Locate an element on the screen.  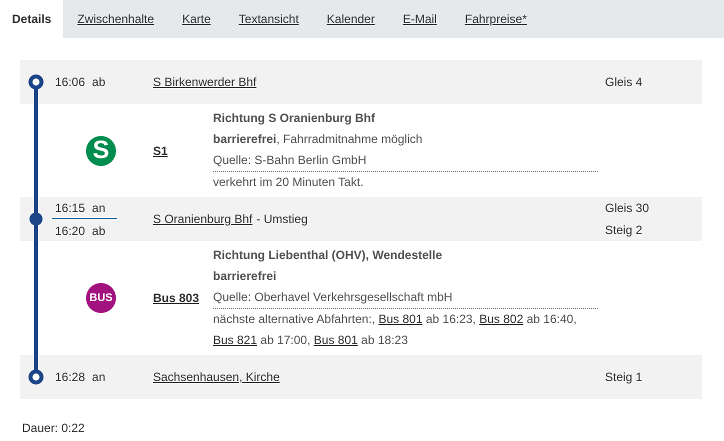
station-note: - Umstieg is located at coordinates (282, 219).